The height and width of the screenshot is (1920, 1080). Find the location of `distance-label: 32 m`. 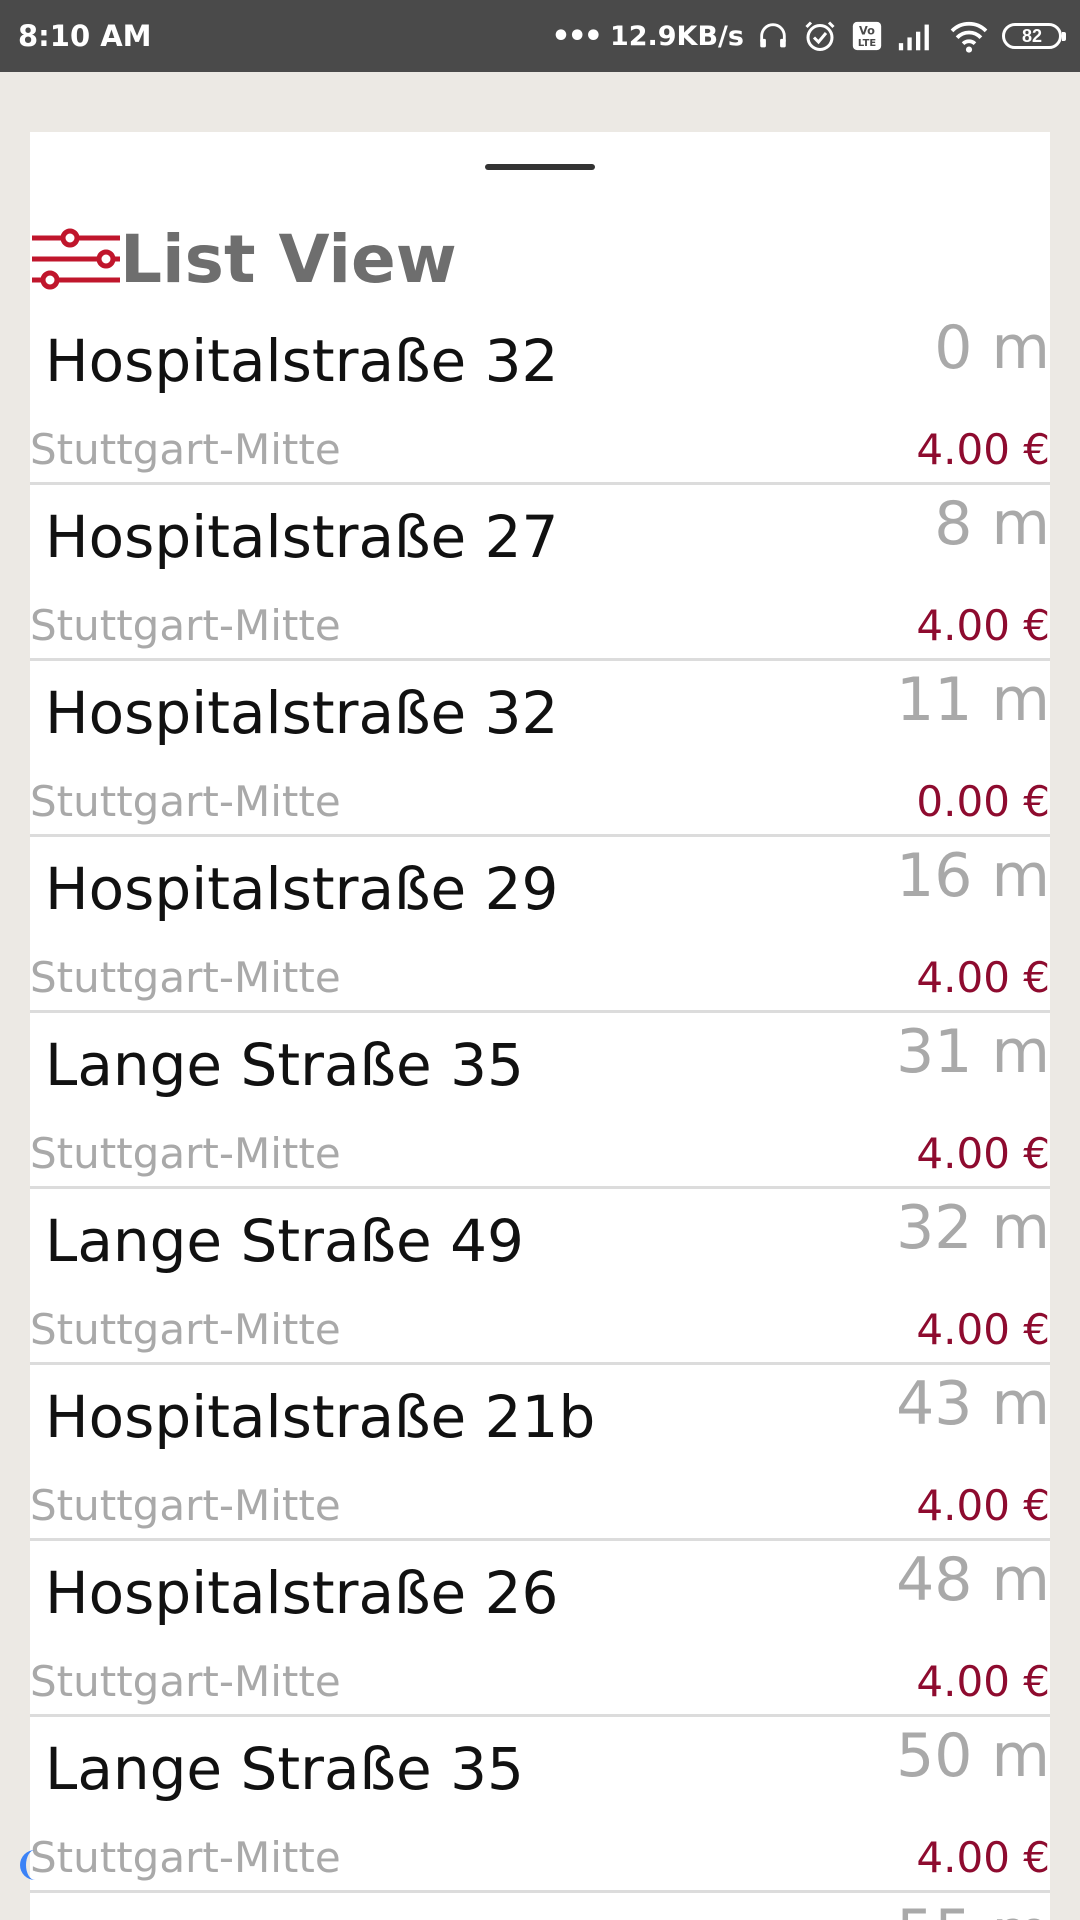

distance-label: 32 m is located at coordinates (973, 1228).